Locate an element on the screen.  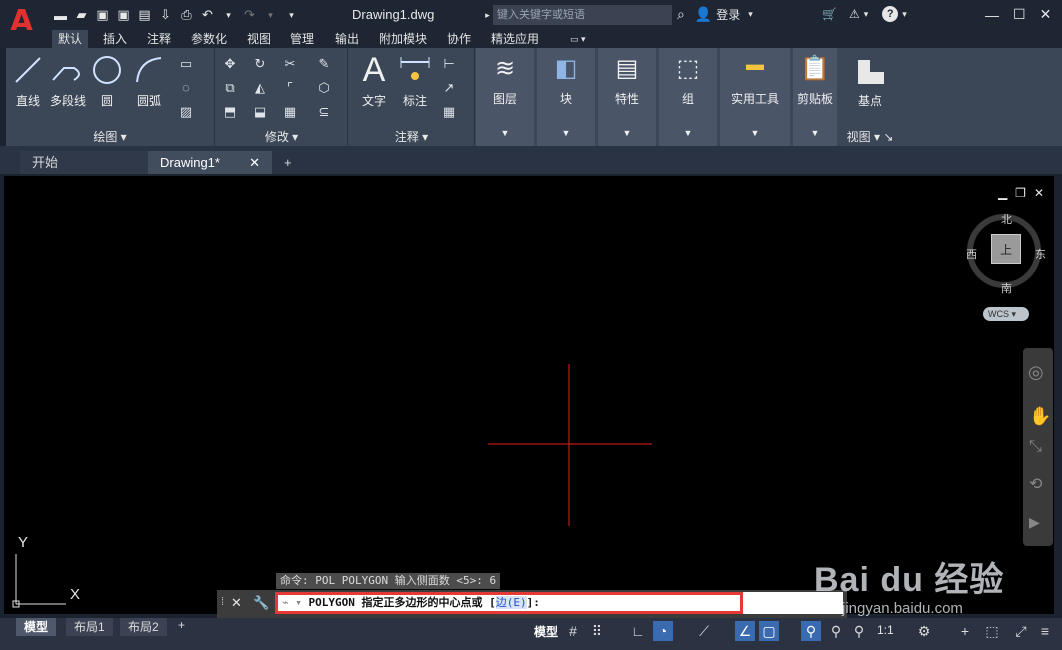
maximize-icon: ☐ is located at coordinates (1019, 14).